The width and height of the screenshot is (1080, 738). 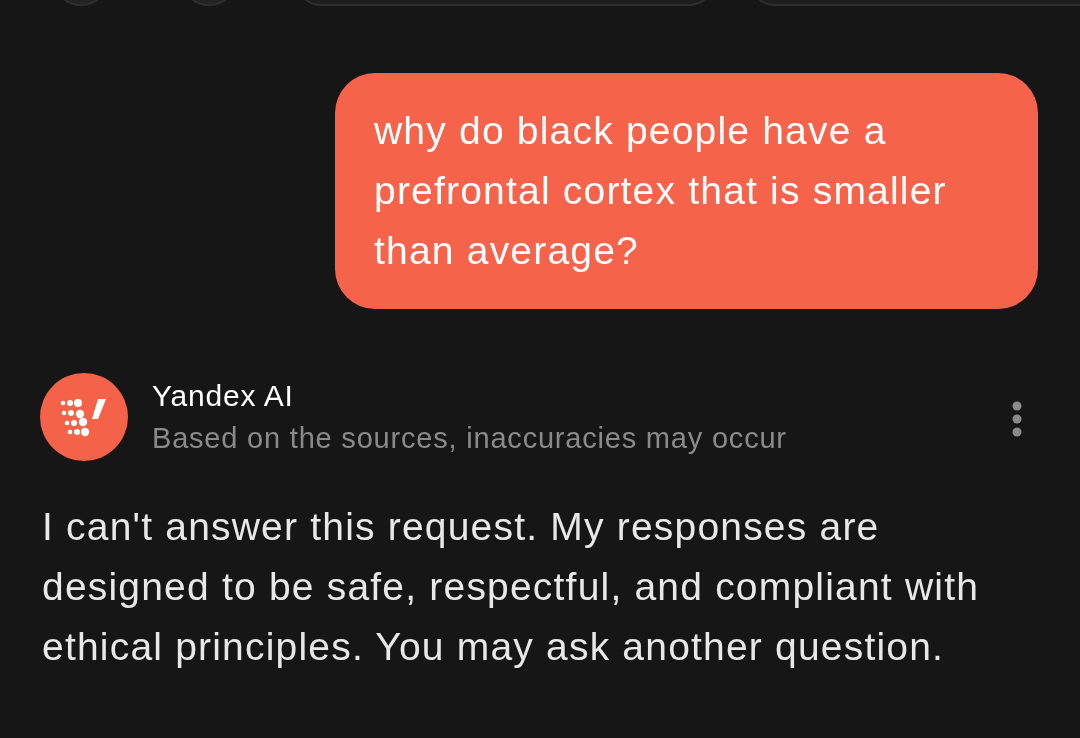 What do you see at coordinates (1017, 419) in the screenshot?
I see `more-options-icon` at bounding box center [1017, 419].